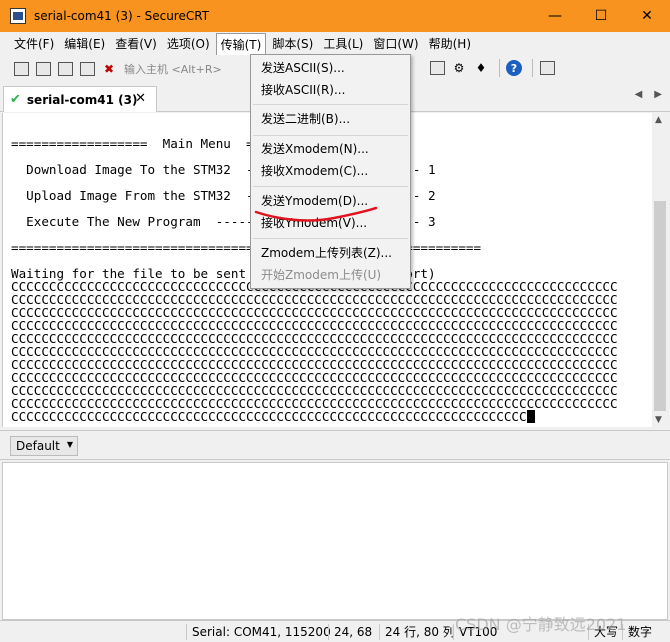 The width and height of the screenshot is (670, 642). I want to click on connect-icon, so click(21, 69).